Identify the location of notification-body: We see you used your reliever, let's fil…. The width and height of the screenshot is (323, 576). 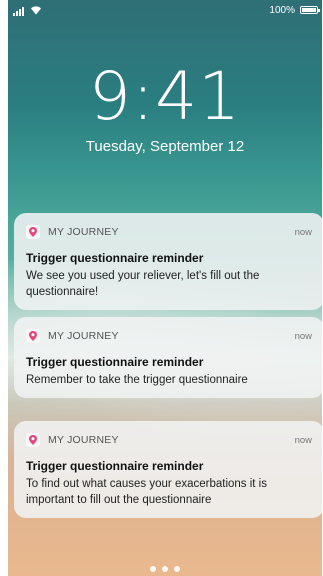
(143, 284).